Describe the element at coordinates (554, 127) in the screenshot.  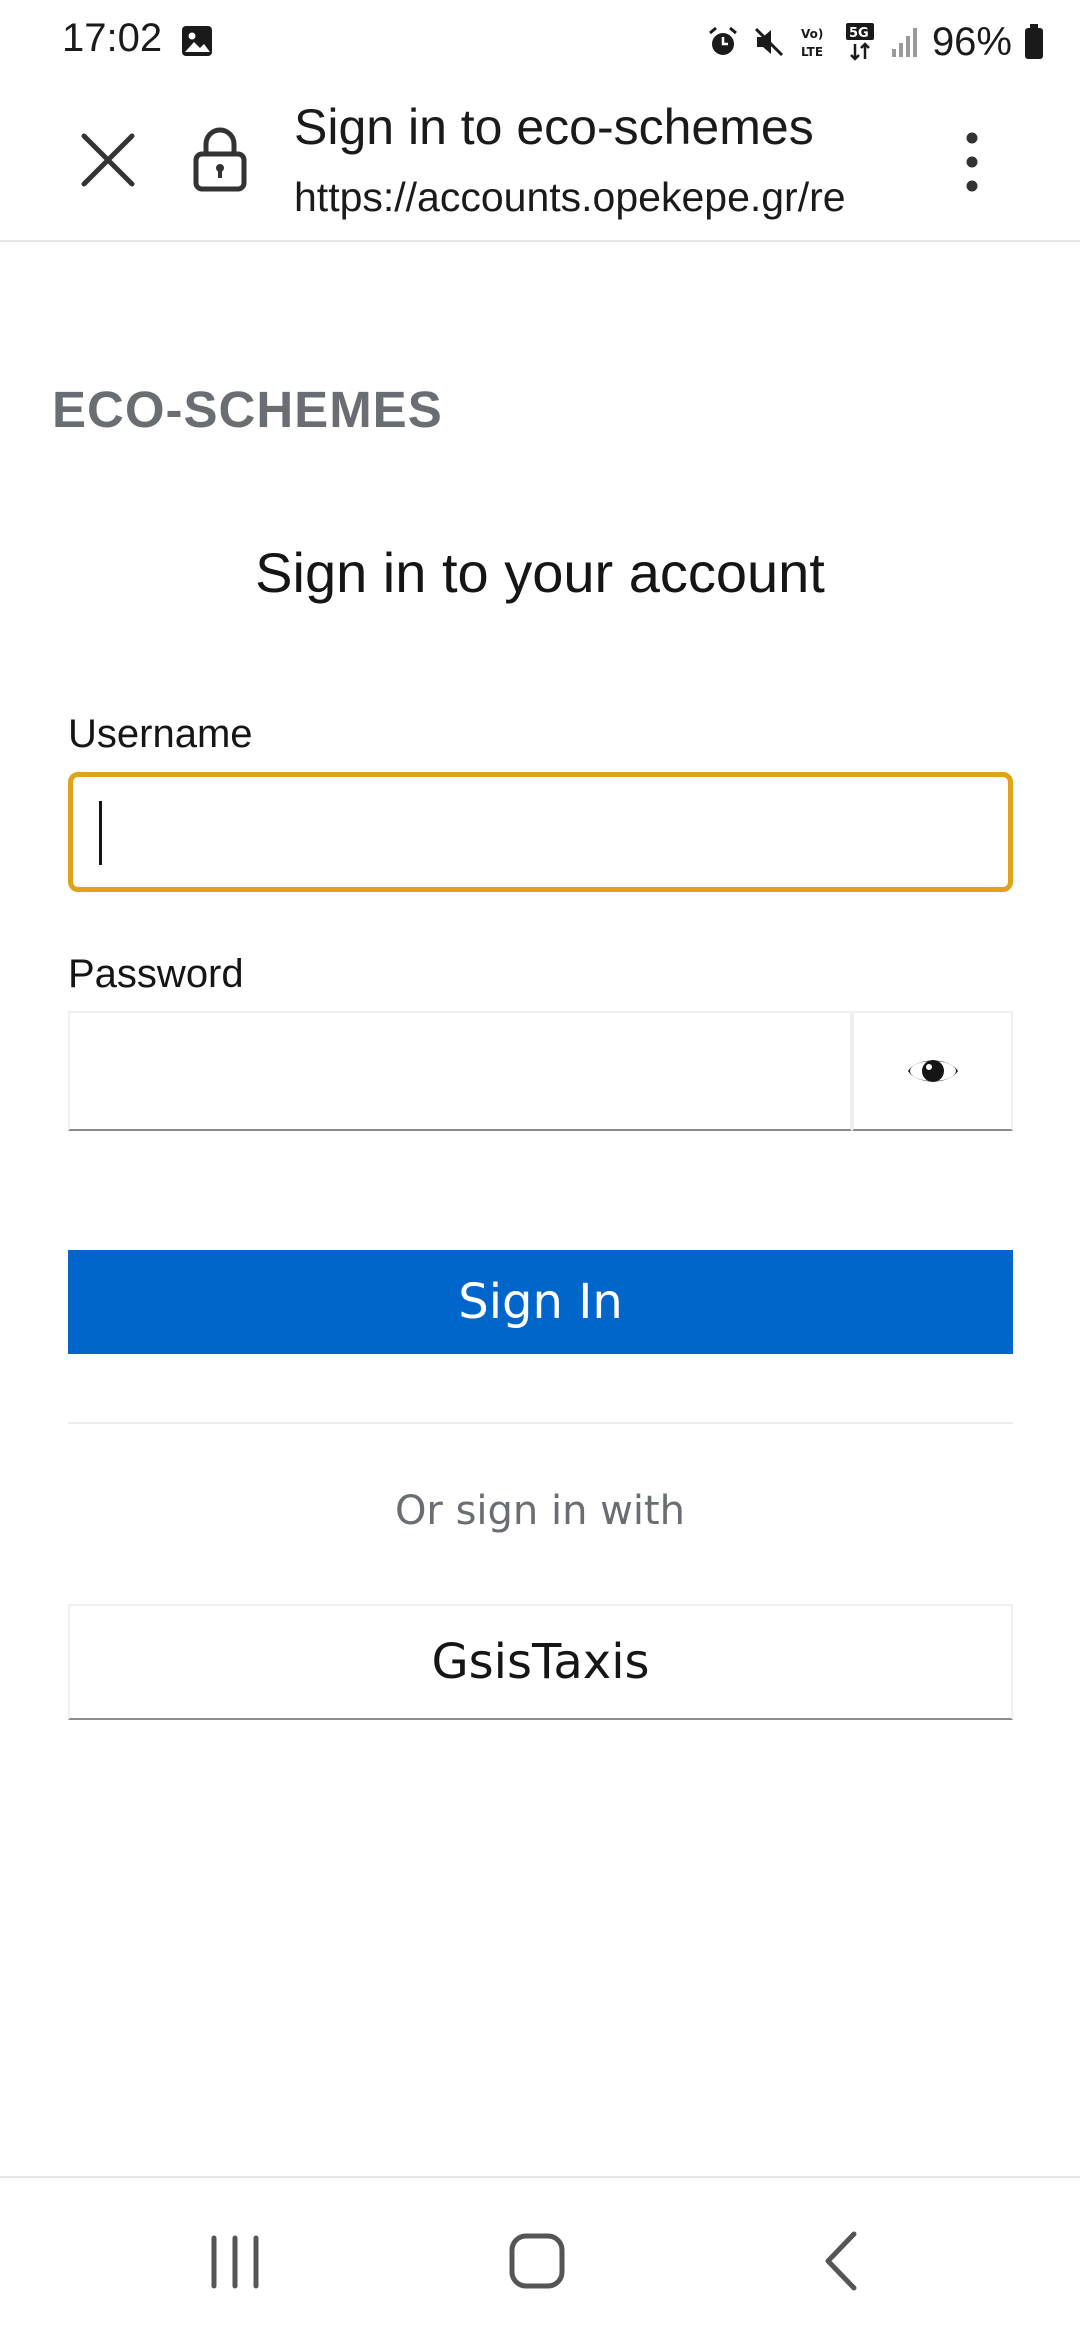
I see `page-title: Sign in to eco-schemes` at that location.